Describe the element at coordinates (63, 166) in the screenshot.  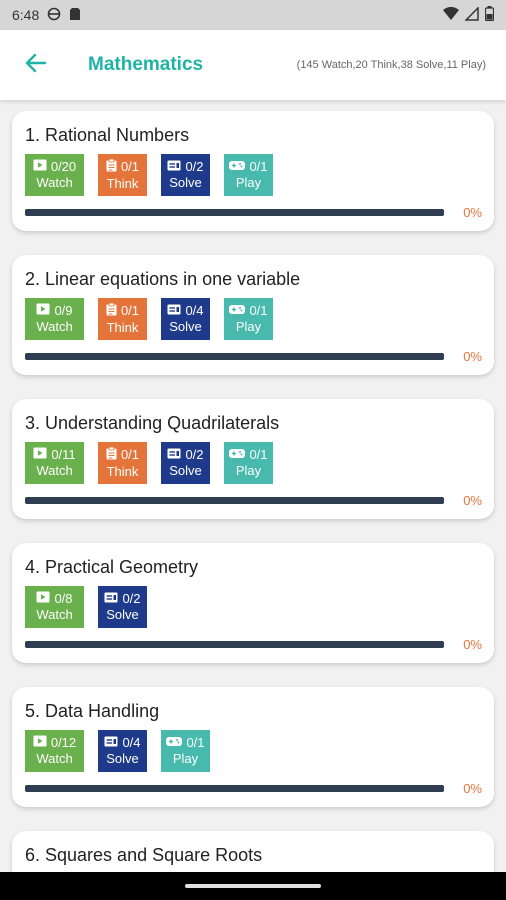
I see `badge-count: 0/20` at that location.